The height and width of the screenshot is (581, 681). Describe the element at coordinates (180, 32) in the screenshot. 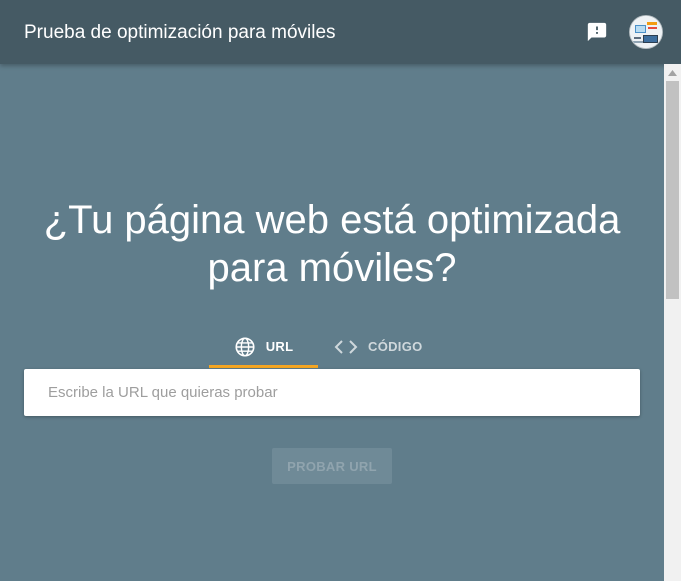

I see `app-title: Prueba de optimización para móviles` at that location.